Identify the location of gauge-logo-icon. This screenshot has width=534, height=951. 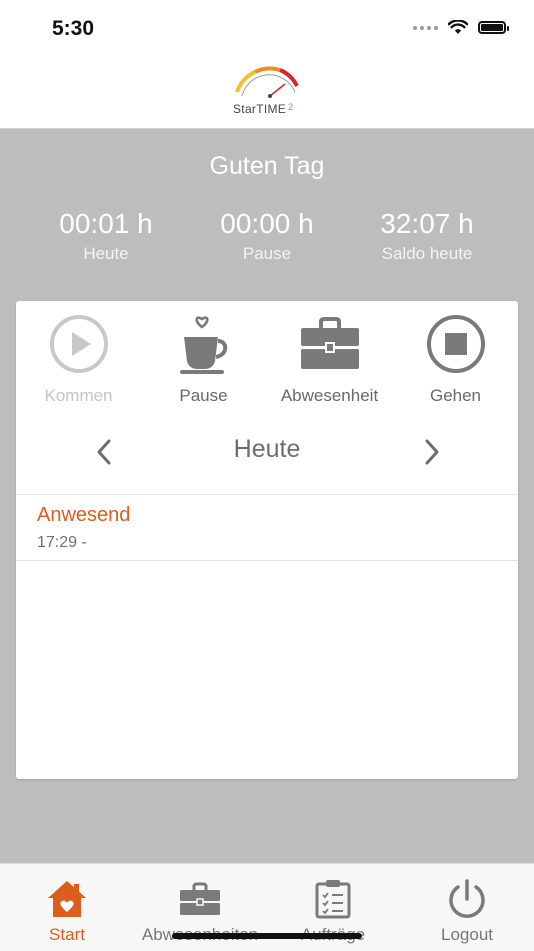
(267, 82).